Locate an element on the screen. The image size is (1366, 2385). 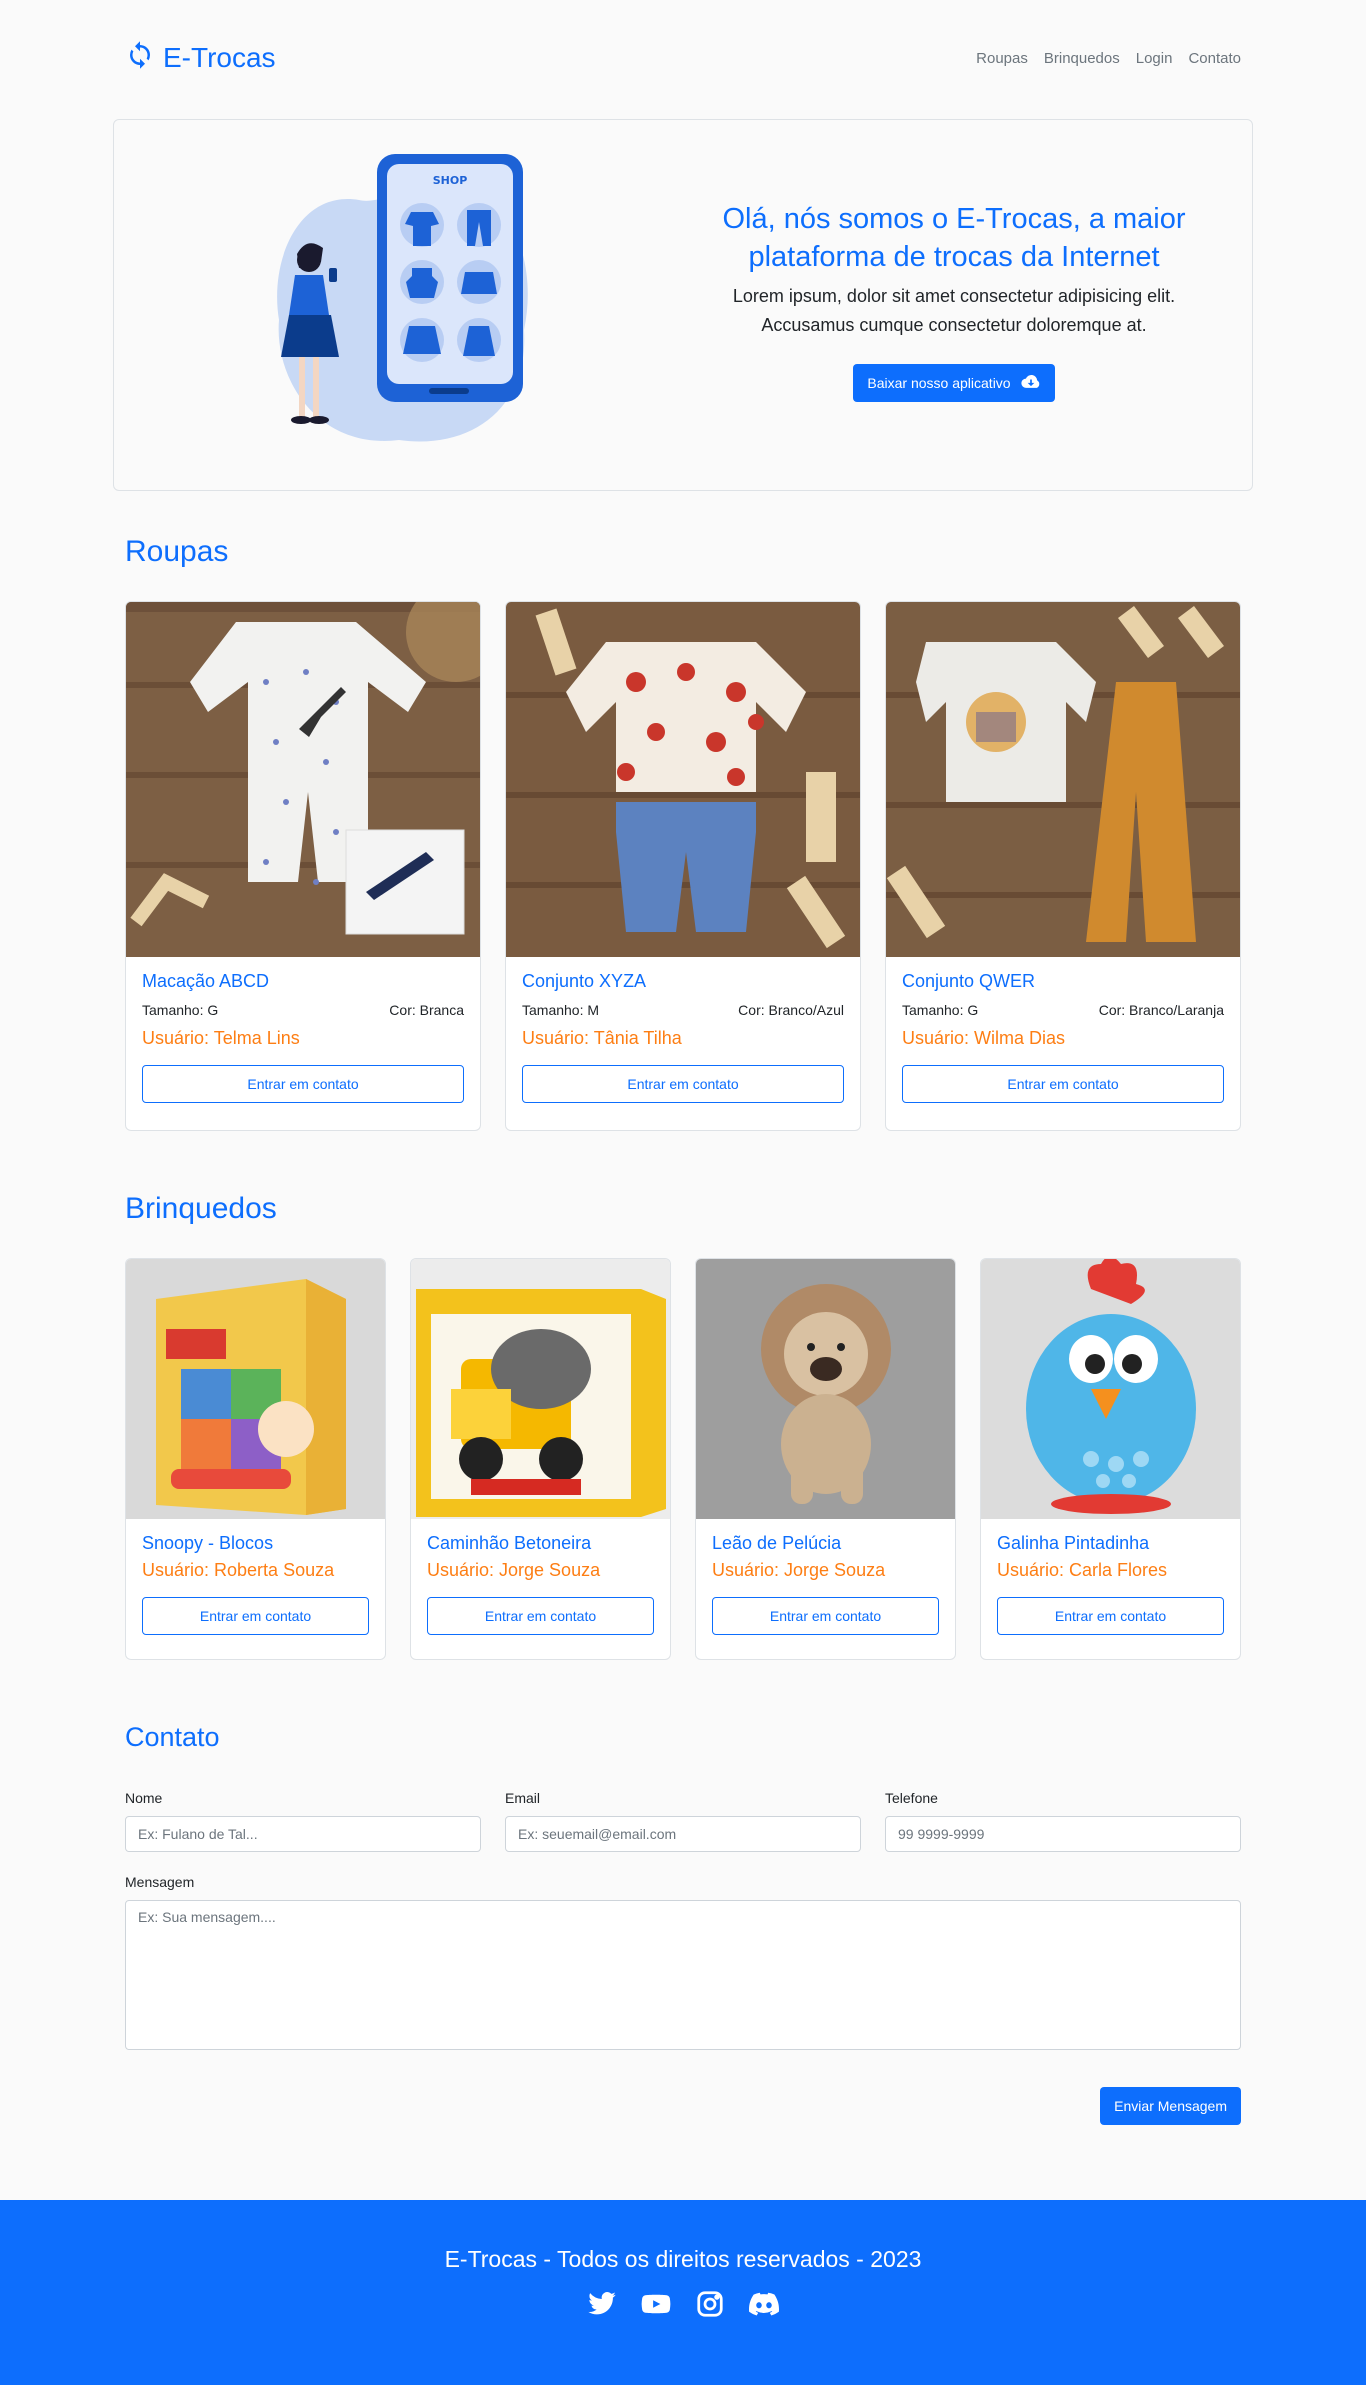
name-group: Nome is located at coordinates (303, 1821).